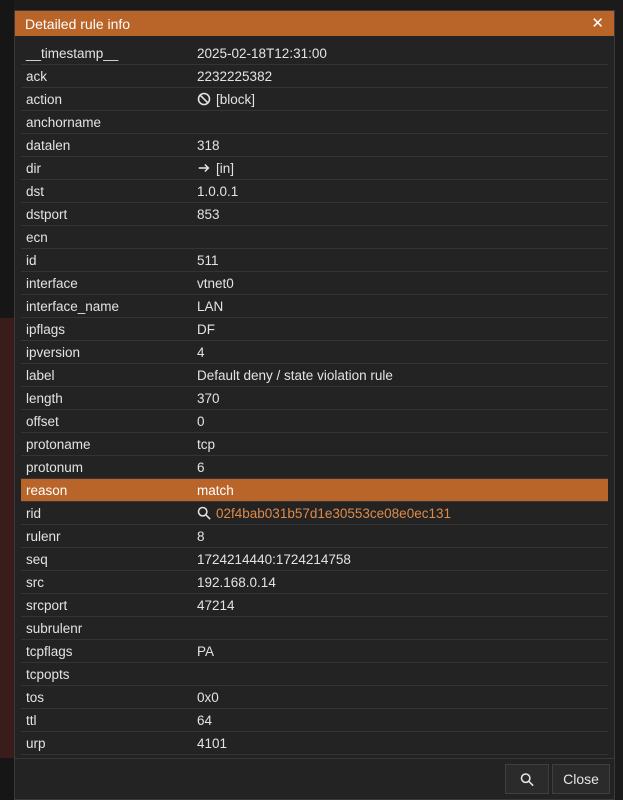 The width and height of the screenshot is (623, 800). Describe the element at coordinates (201, 536) in the screenshot. I see `field-value: 8` at that location.